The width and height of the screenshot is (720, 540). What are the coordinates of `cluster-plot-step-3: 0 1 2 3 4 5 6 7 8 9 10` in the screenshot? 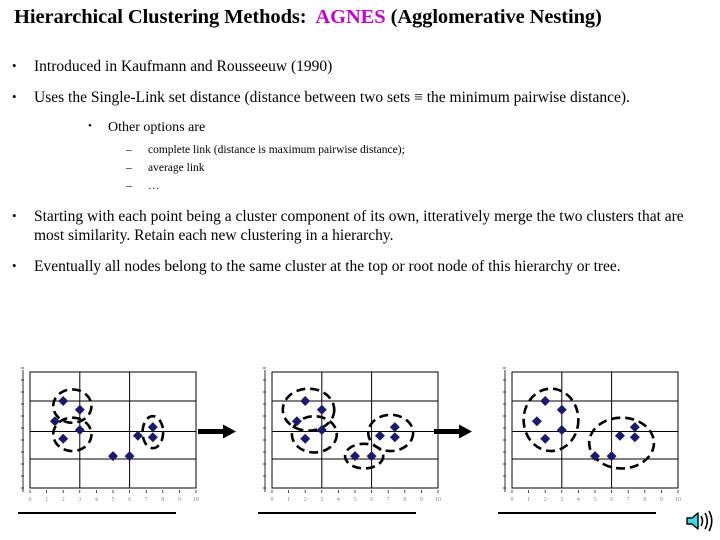 It's located at (592, 441).